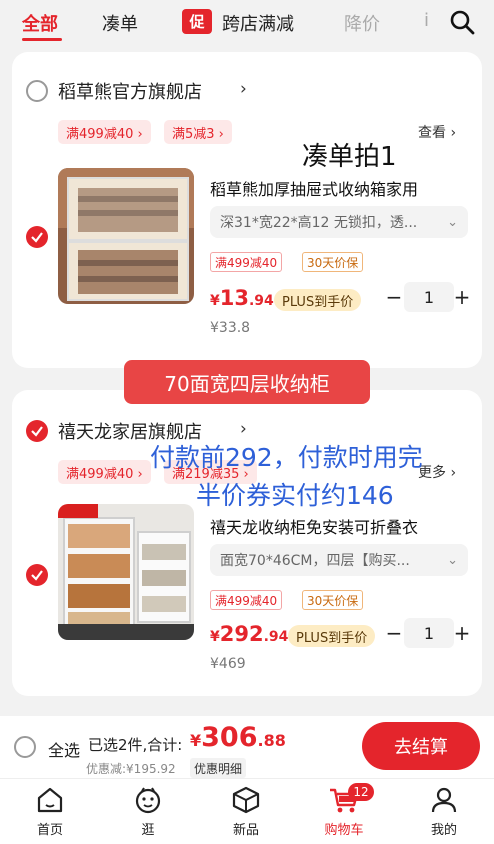 The width and height of the screenshot is (494, 844). I want to click on select-all-label: 全选, so click(64, 749).